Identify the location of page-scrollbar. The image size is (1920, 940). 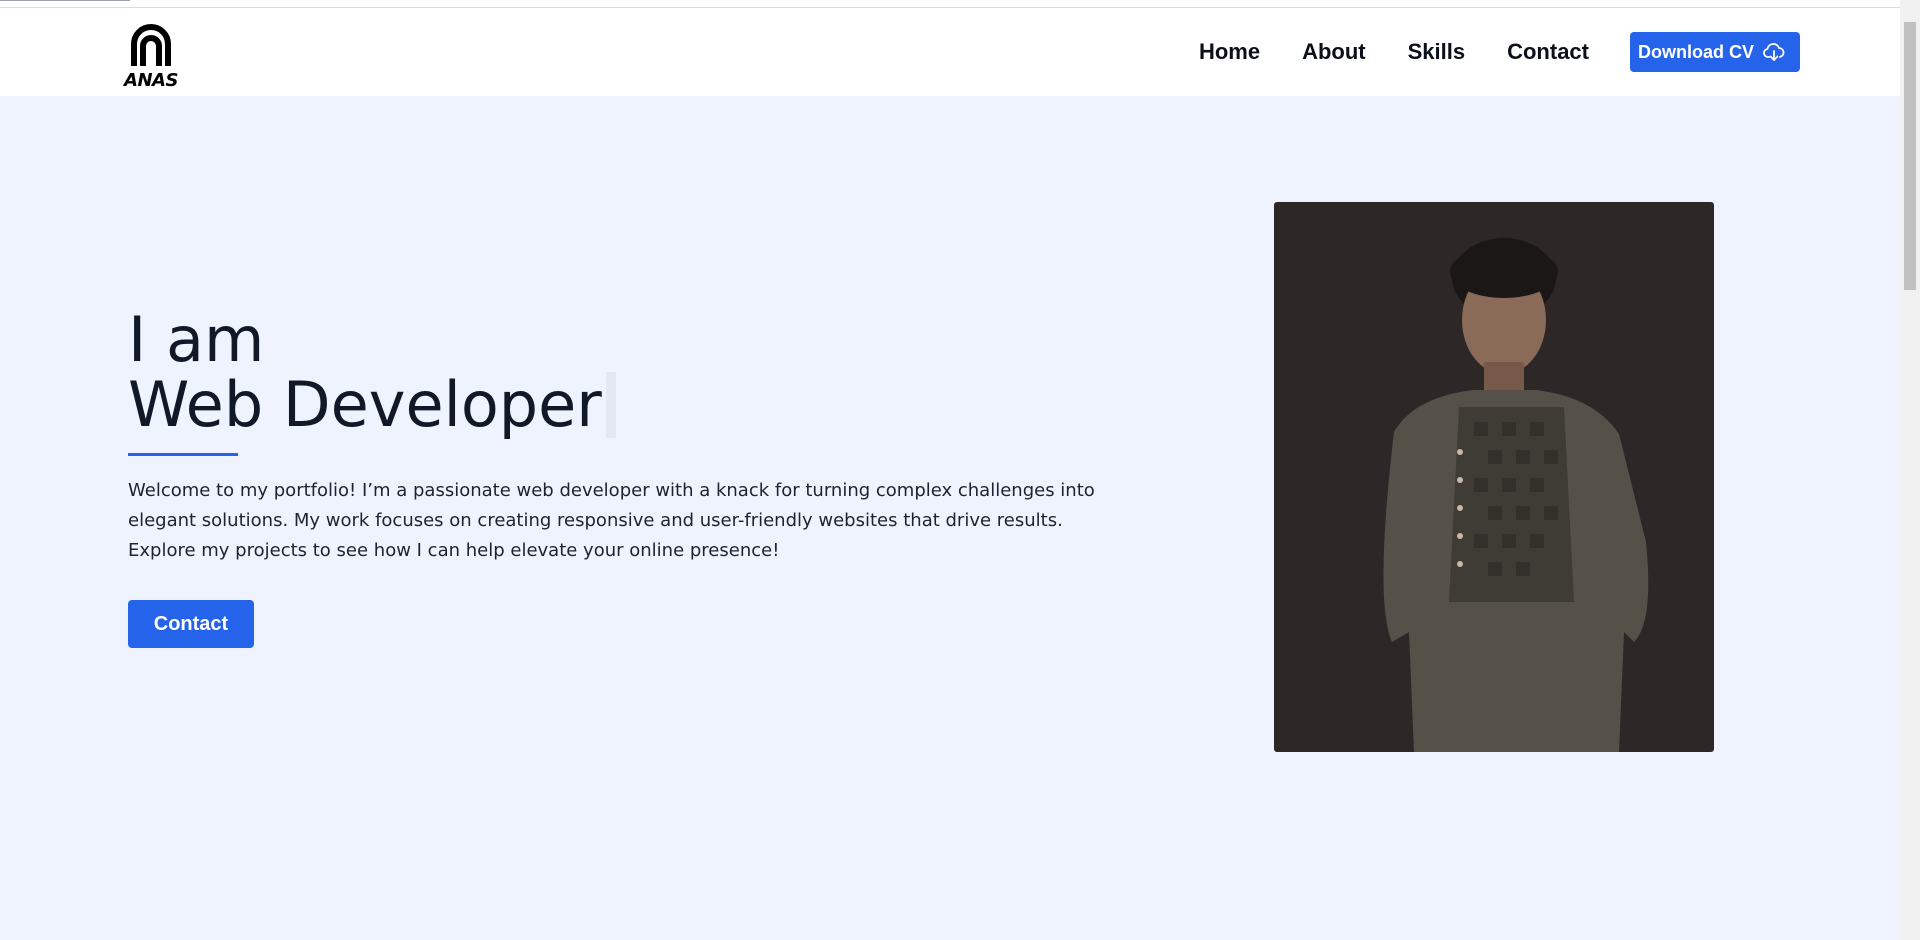
(1910, 470).